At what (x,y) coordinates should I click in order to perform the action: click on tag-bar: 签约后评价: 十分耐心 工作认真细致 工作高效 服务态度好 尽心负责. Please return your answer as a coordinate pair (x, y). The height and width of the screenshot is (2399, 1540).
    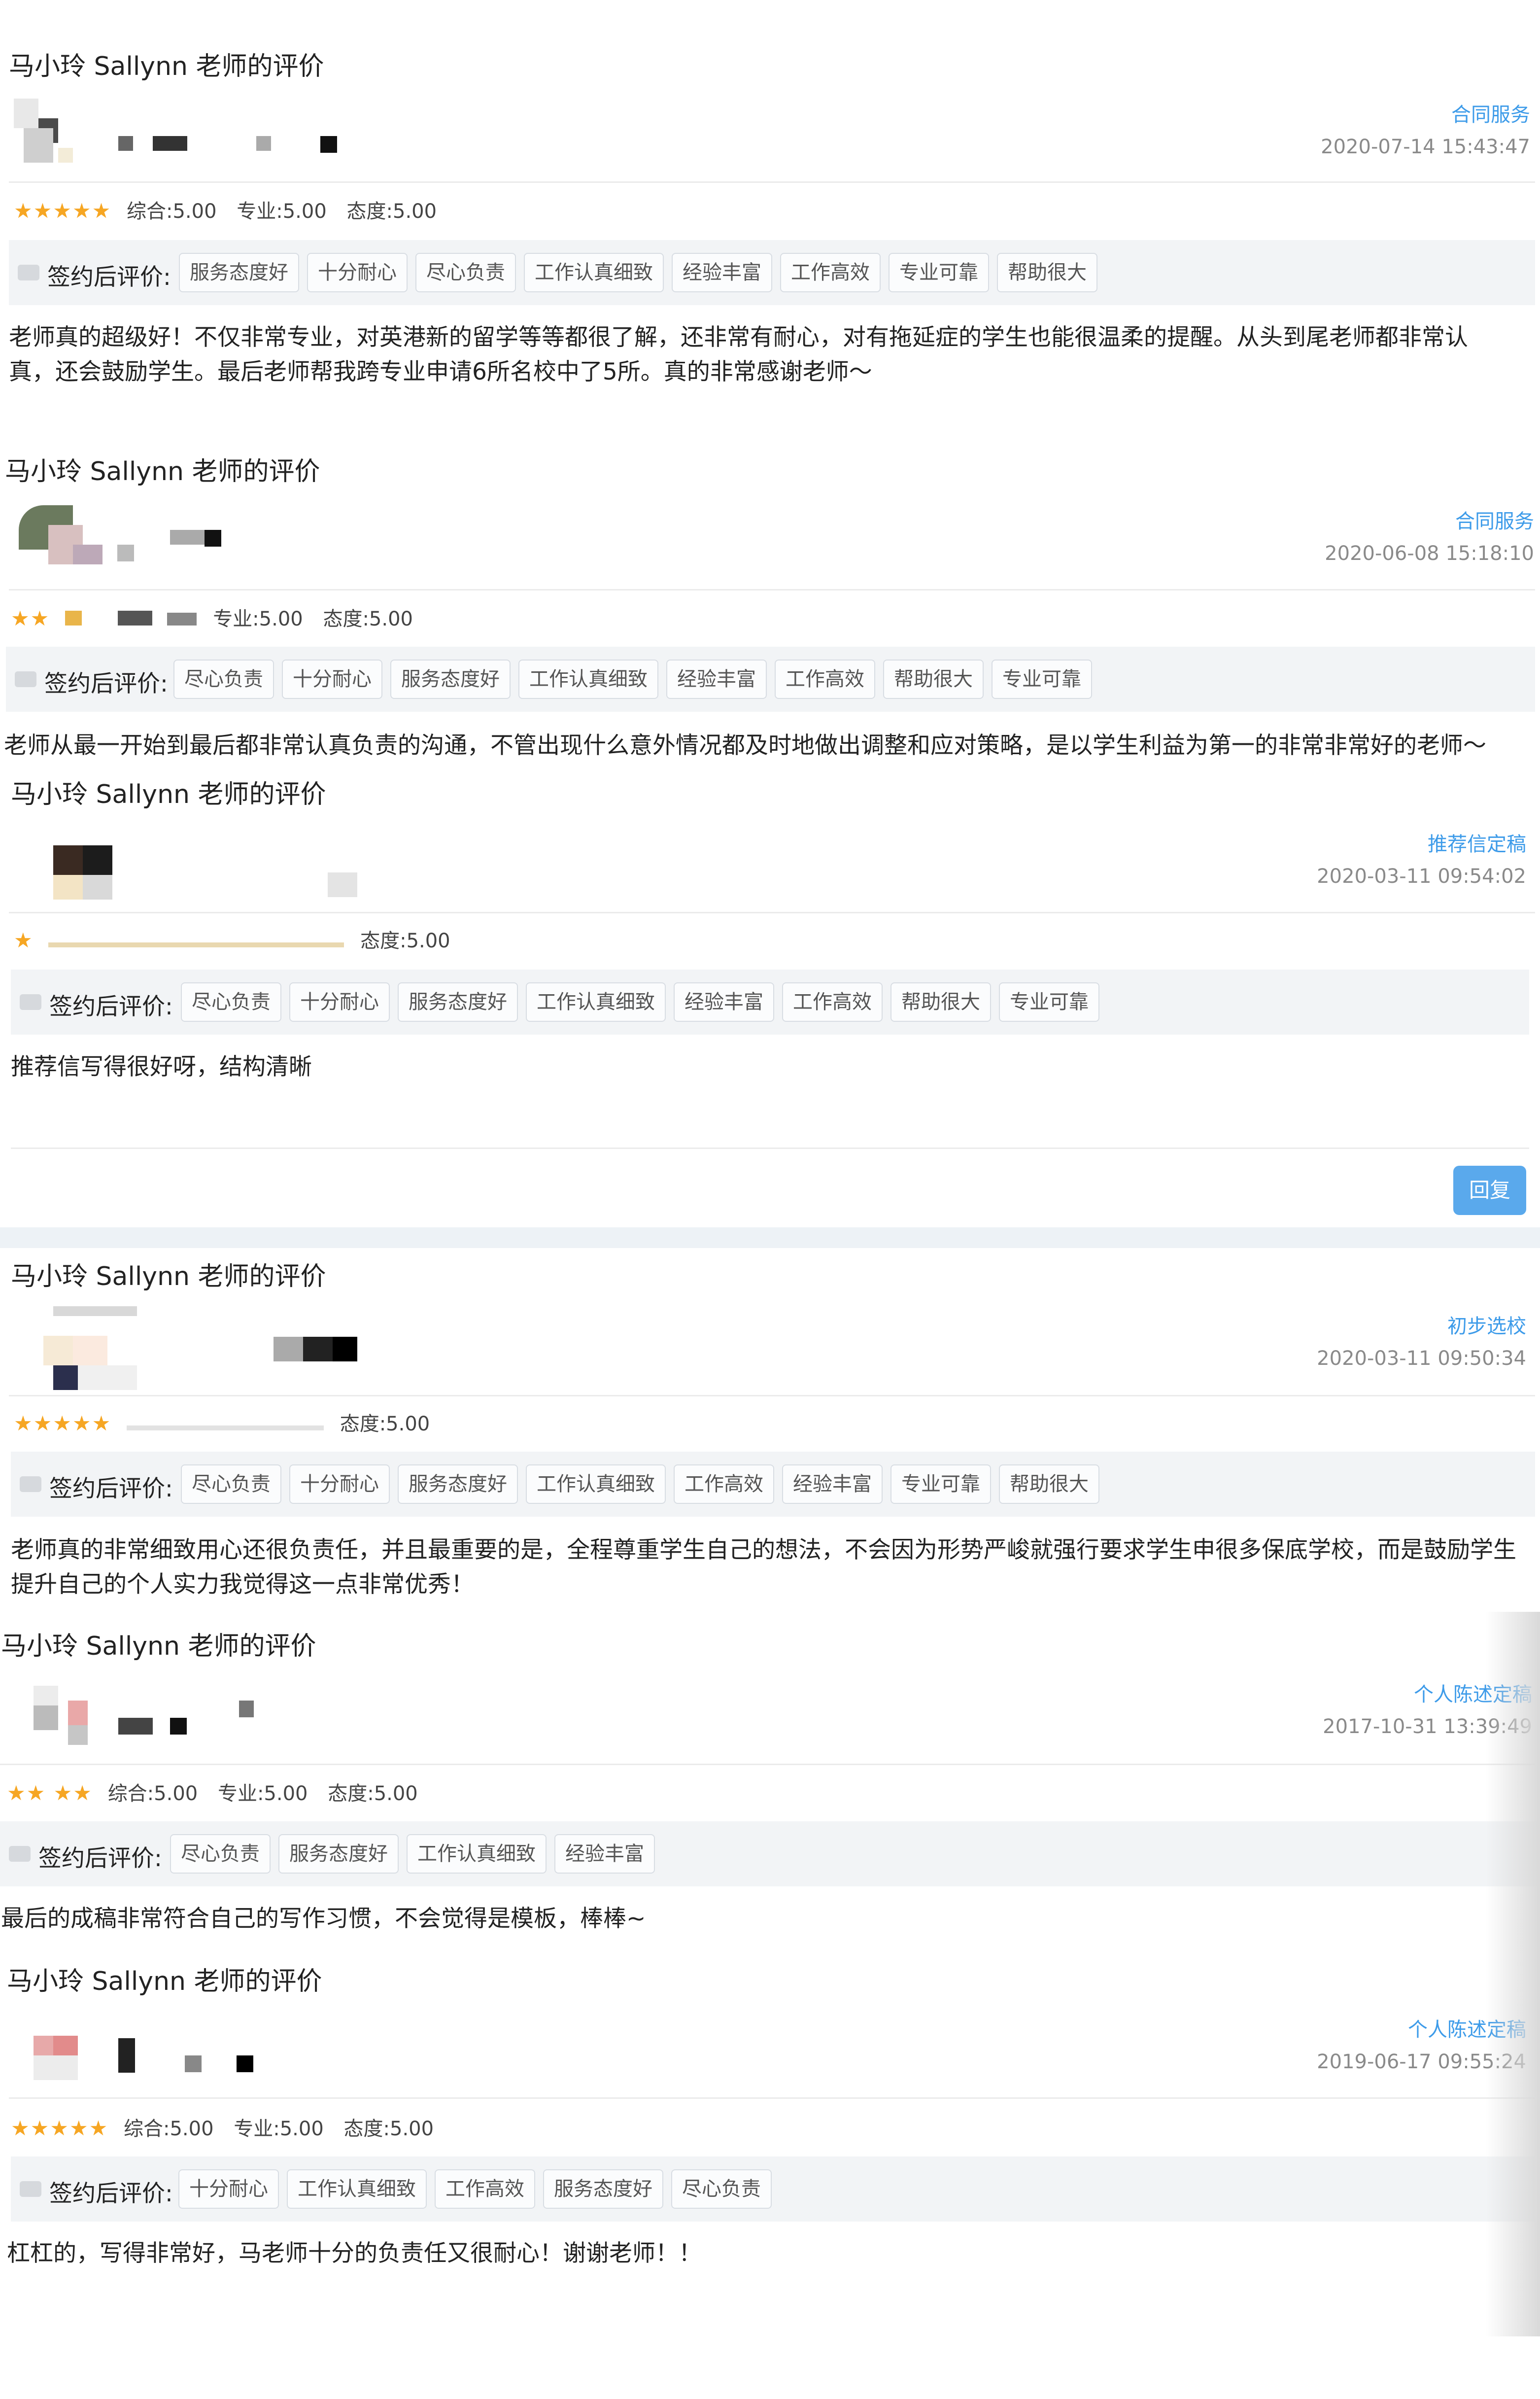
    Looking at the image, I should click on (773, 2189).